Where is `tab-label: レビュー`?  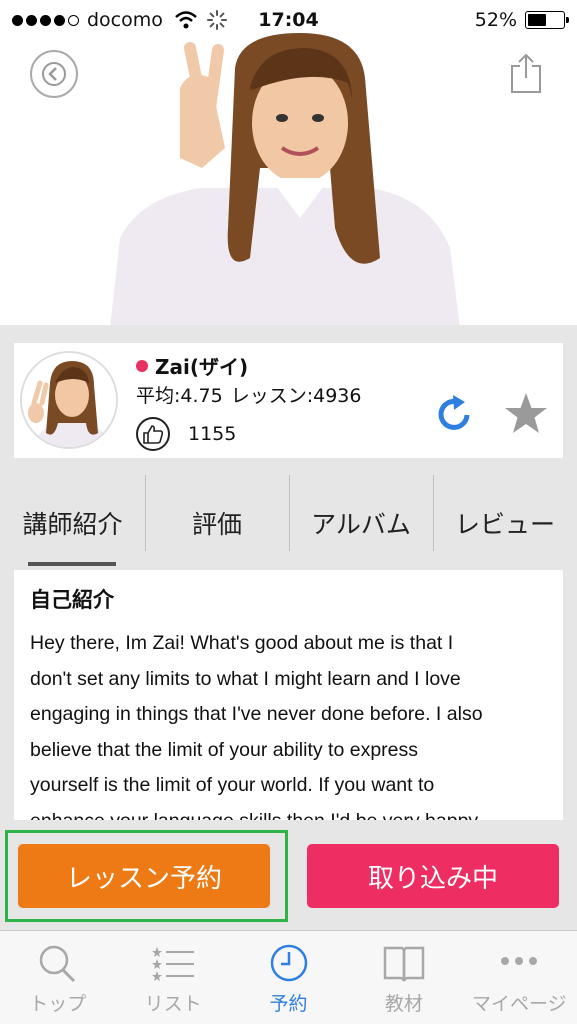 tab-label: レビュー is located at coordinates (504, 524).